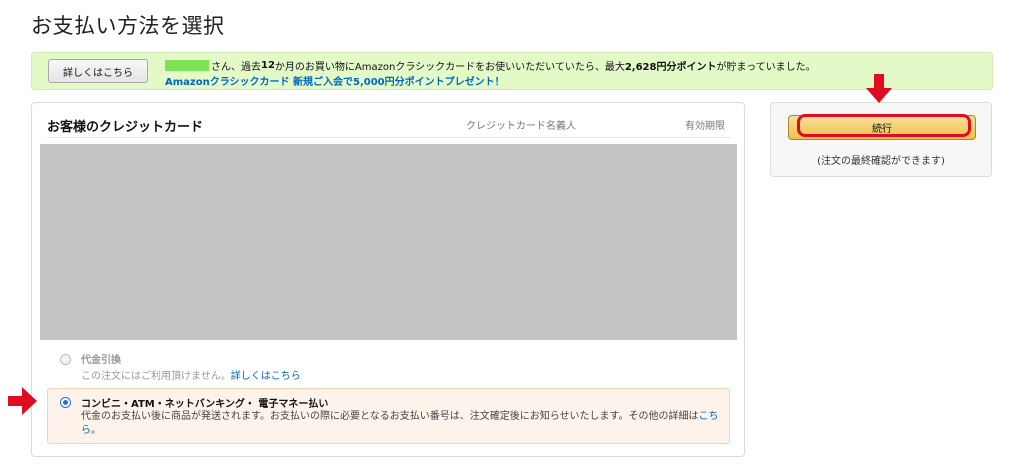 This screenshot has width=1024, height=470. What do you see at coordinates (394, 366) in the screenshot?
I see `payment-option-cod: 代金引換 この注文にはご利用頂けません。詳しくはこちら` at bounding box center [394, 366].